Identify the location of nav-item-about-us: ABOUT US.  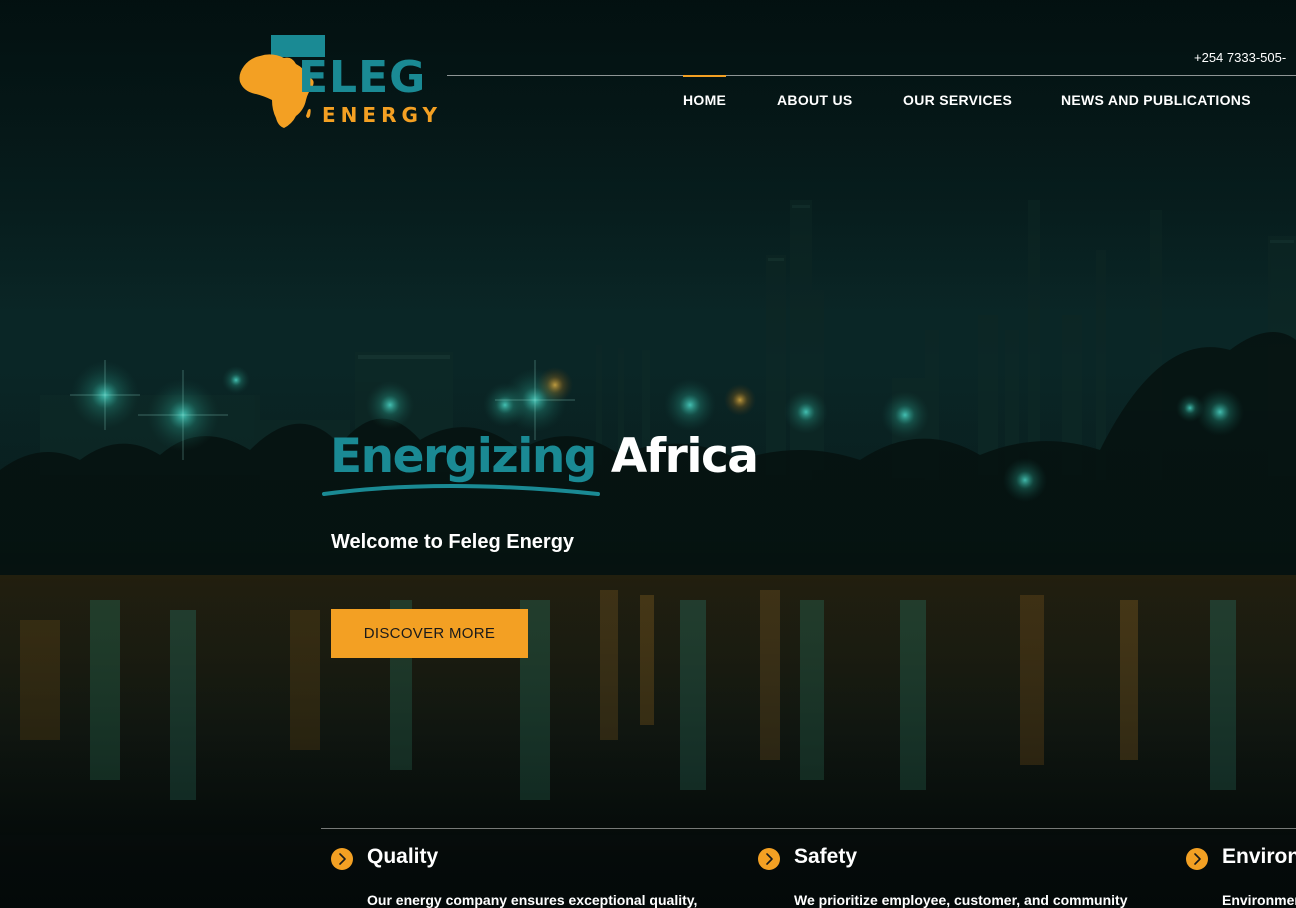
(815, 95).